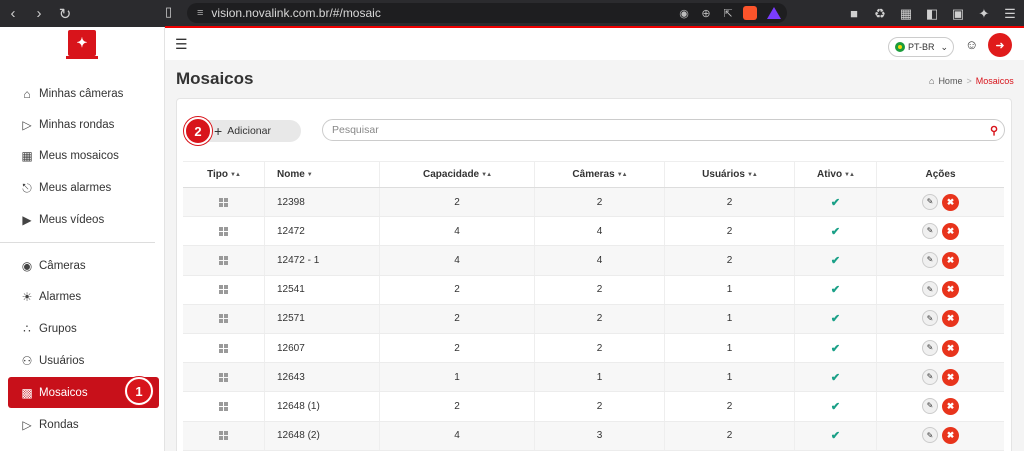 The width and height of the screenshot is (1024, 451). What do you see at coordinates (728, 13) in the screenshot?
I see `share-icon: ⇱` at bounding box center [728, 13].